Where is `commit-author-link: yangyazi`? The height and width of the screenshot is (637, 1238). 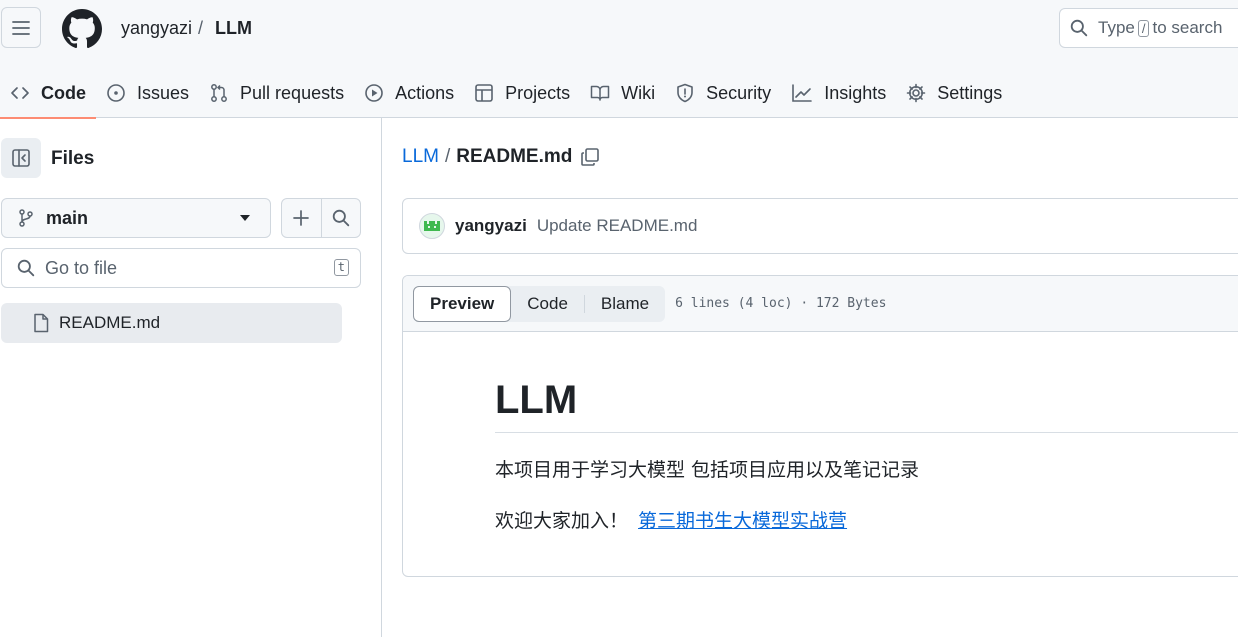
commit-author-link: yangyazi is located at coordinates (491, 226).